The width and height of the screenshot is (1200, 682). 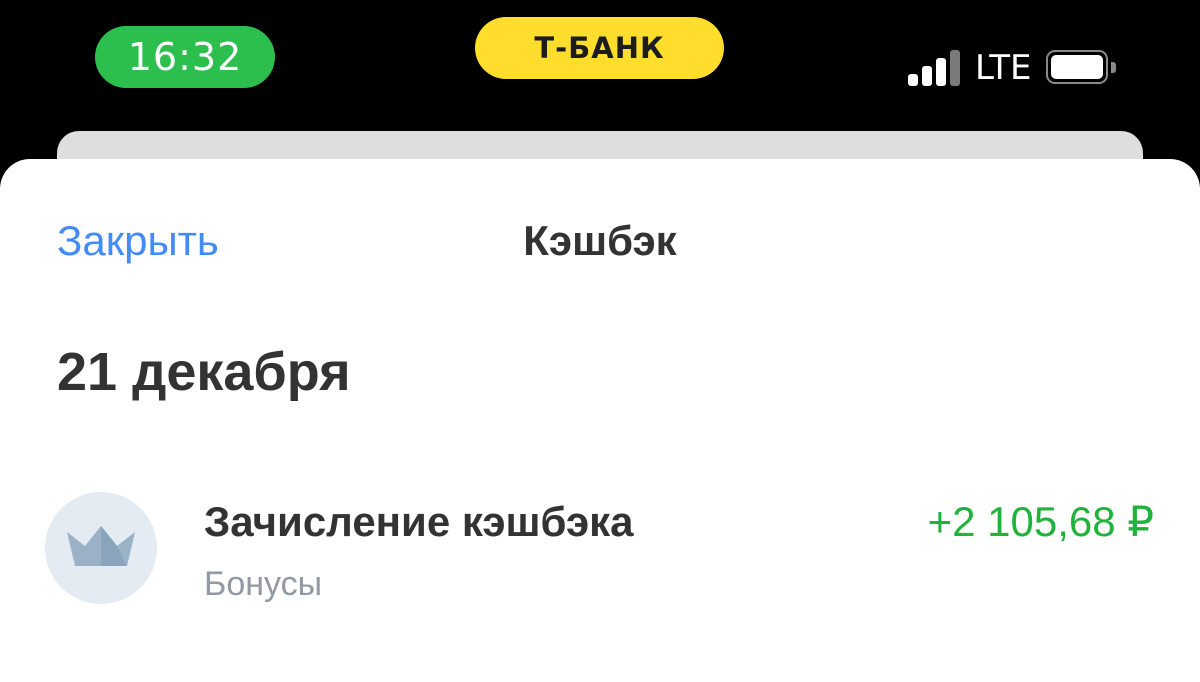 I want to click on status-time: 16:32, so click(x=185, y=57).